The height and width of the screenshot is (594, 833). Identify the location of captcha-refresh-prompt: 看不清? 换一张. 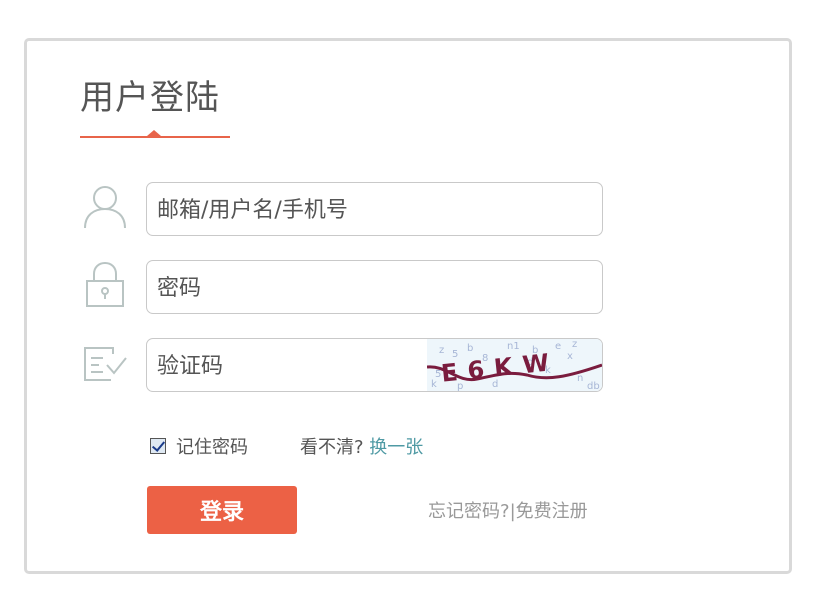
(361, 446).